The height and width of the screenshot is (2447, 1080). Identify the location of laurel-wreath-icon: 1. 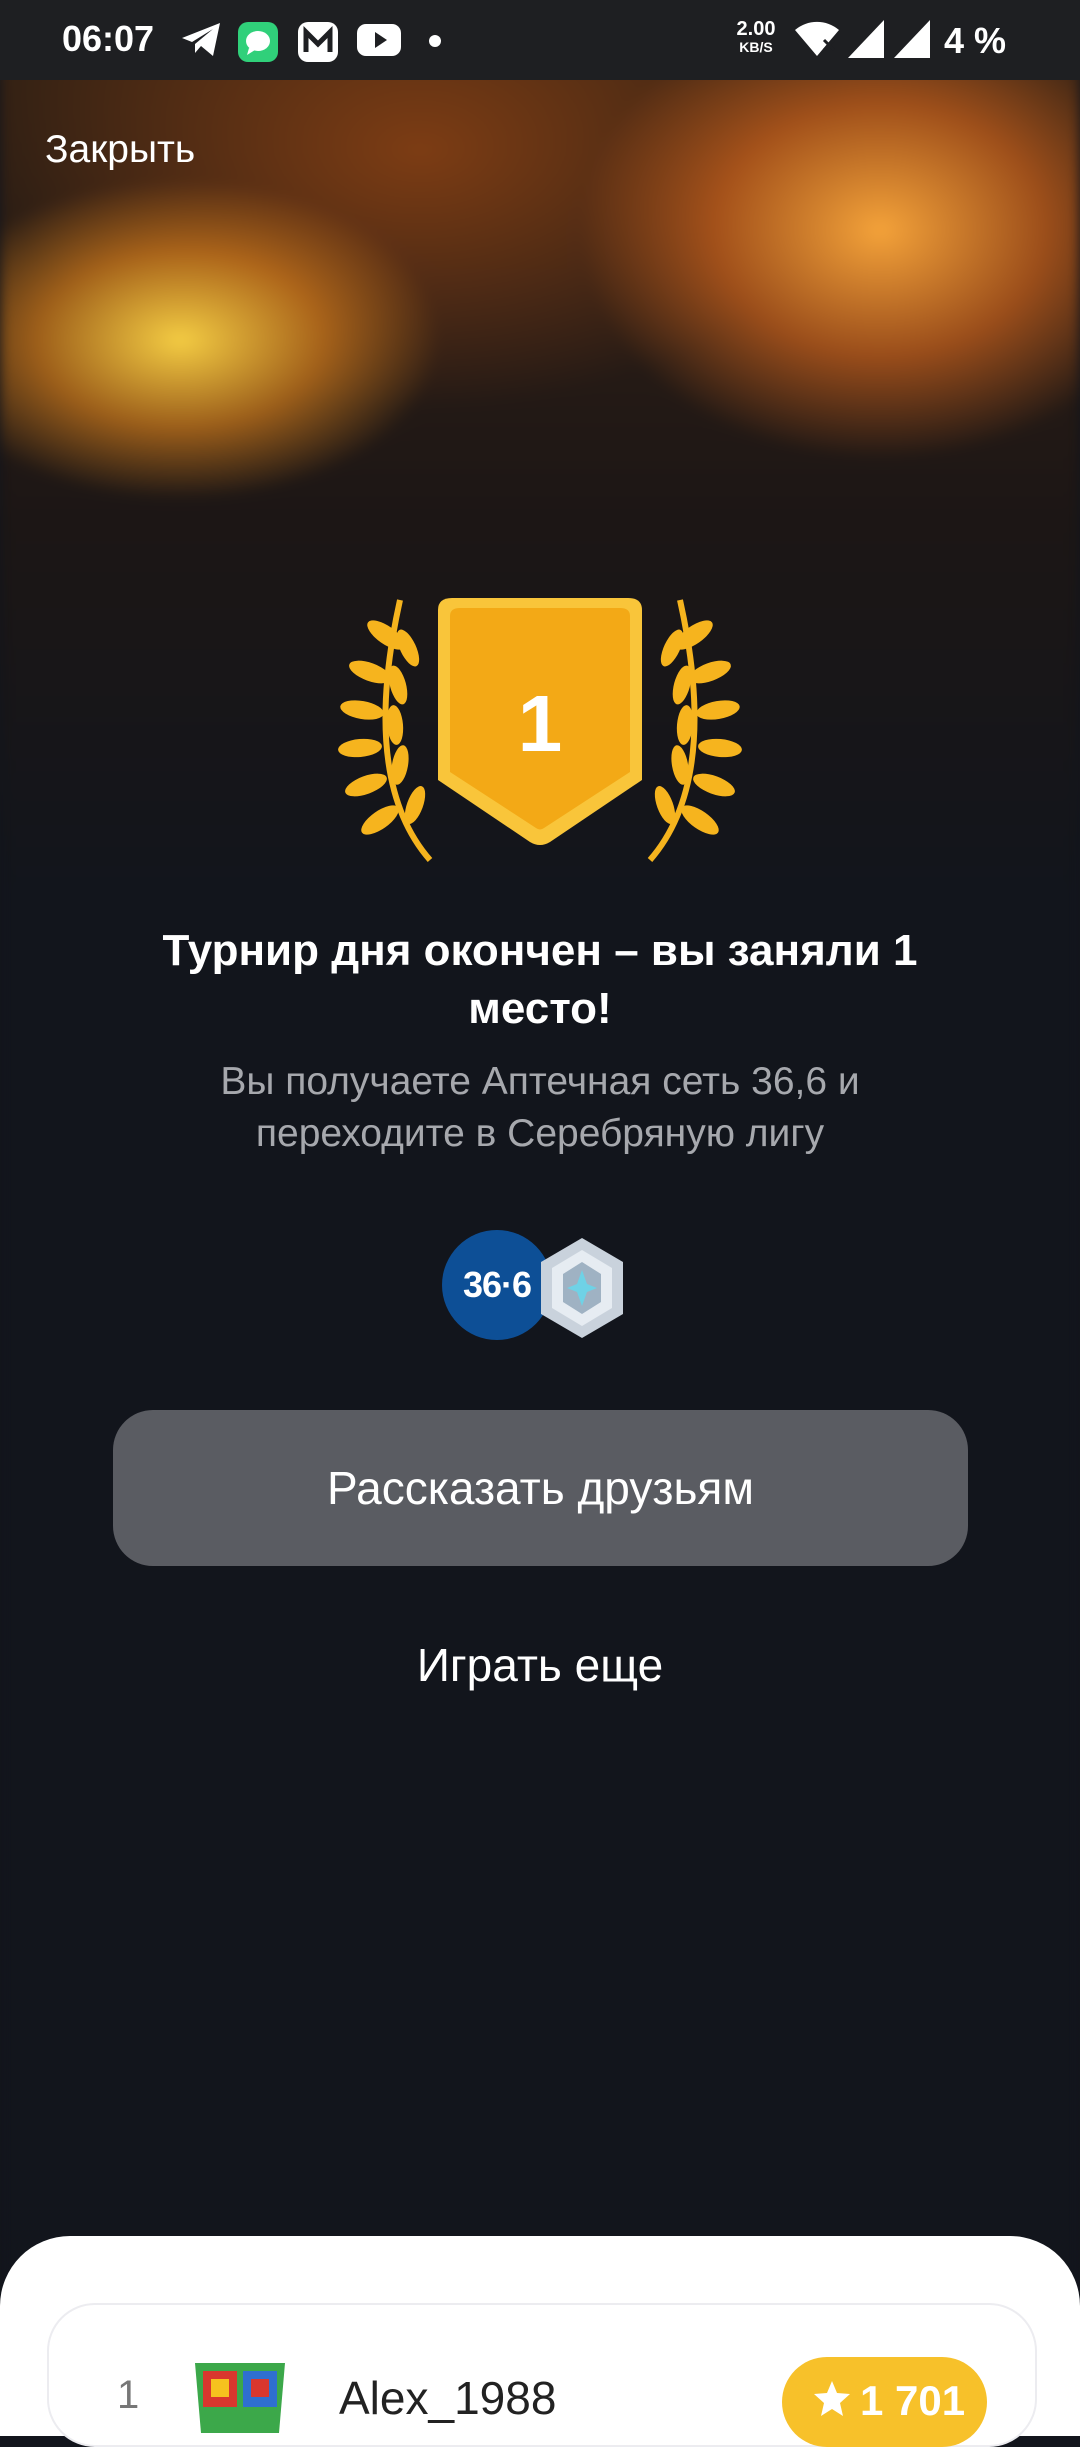
(540, 730).